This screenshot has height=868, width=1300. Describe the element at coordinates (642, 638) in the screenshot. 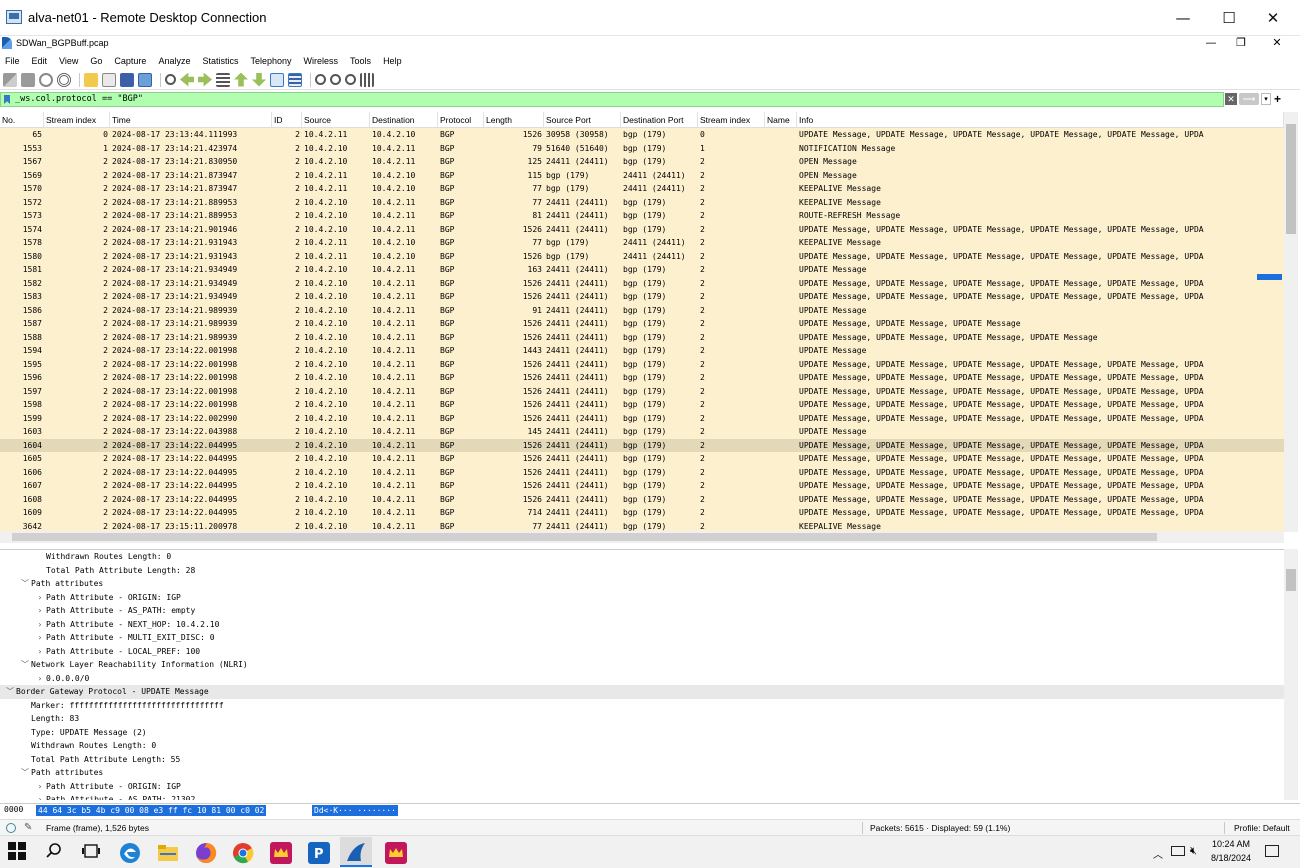

I see `detail-tree-item: › Path Attribute - MULTI_EXIT_DISC: 0` at that location.